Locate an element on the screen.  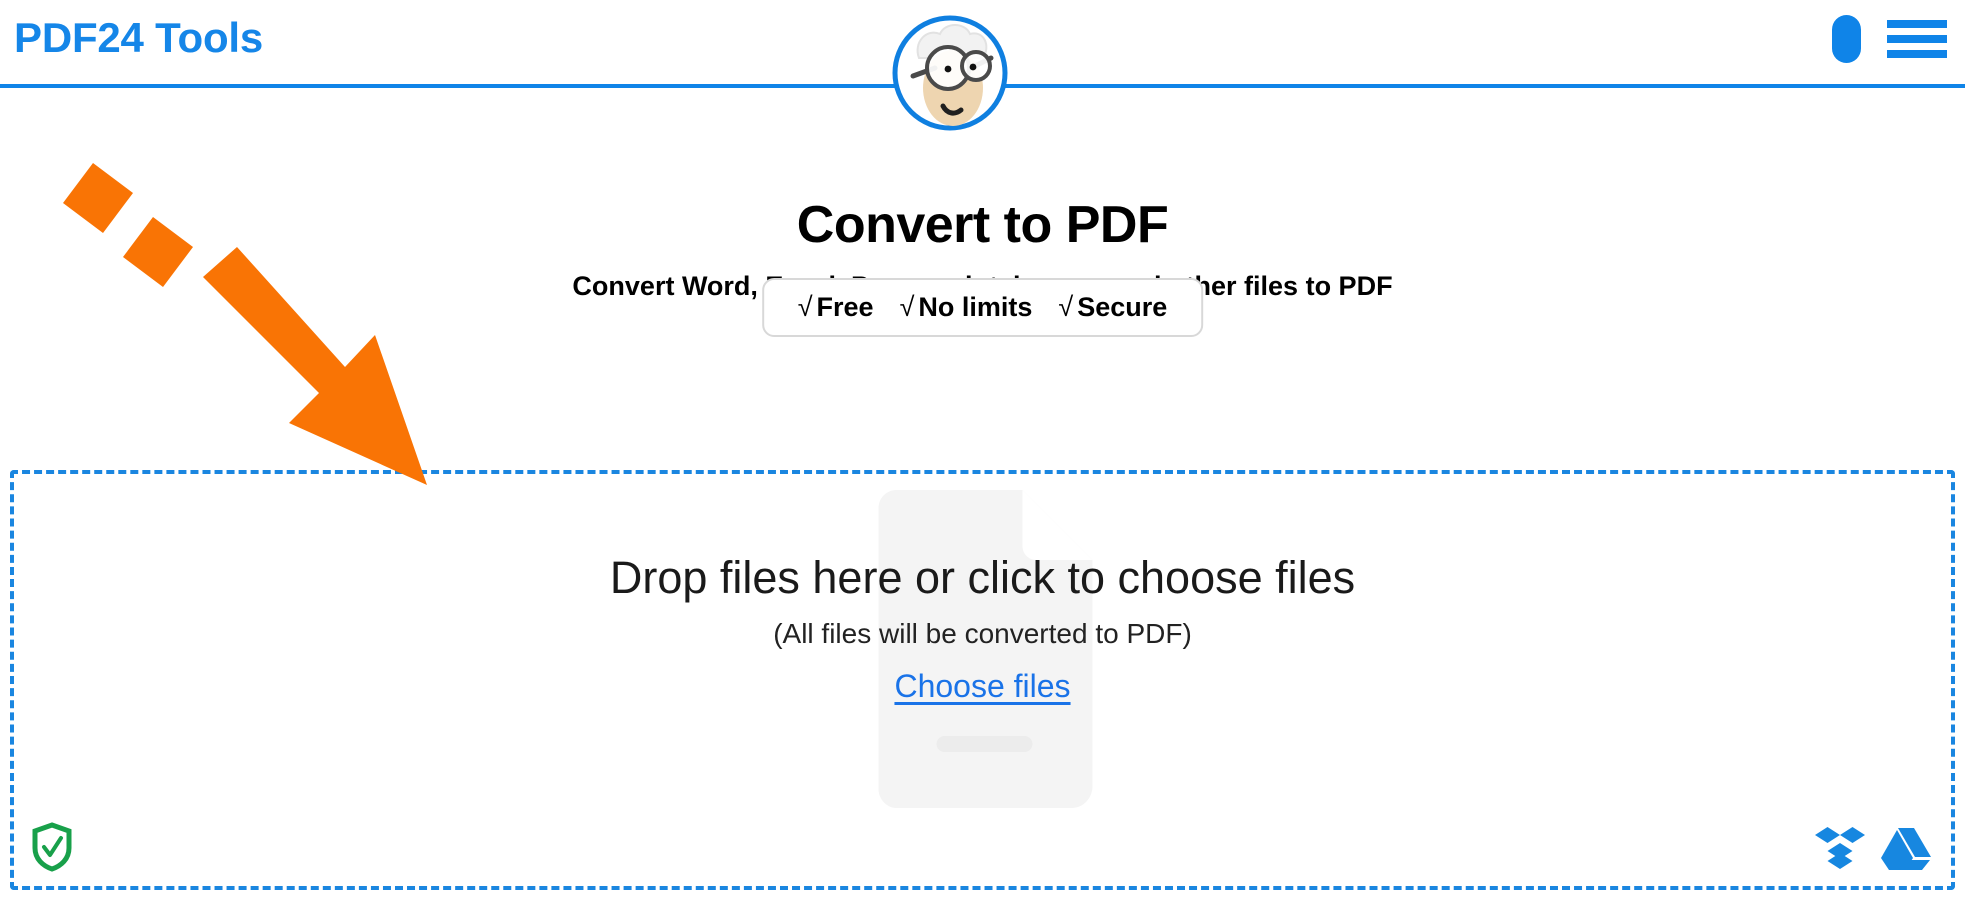
choose-files-link: Choose files is located at coordinates (982, 686).